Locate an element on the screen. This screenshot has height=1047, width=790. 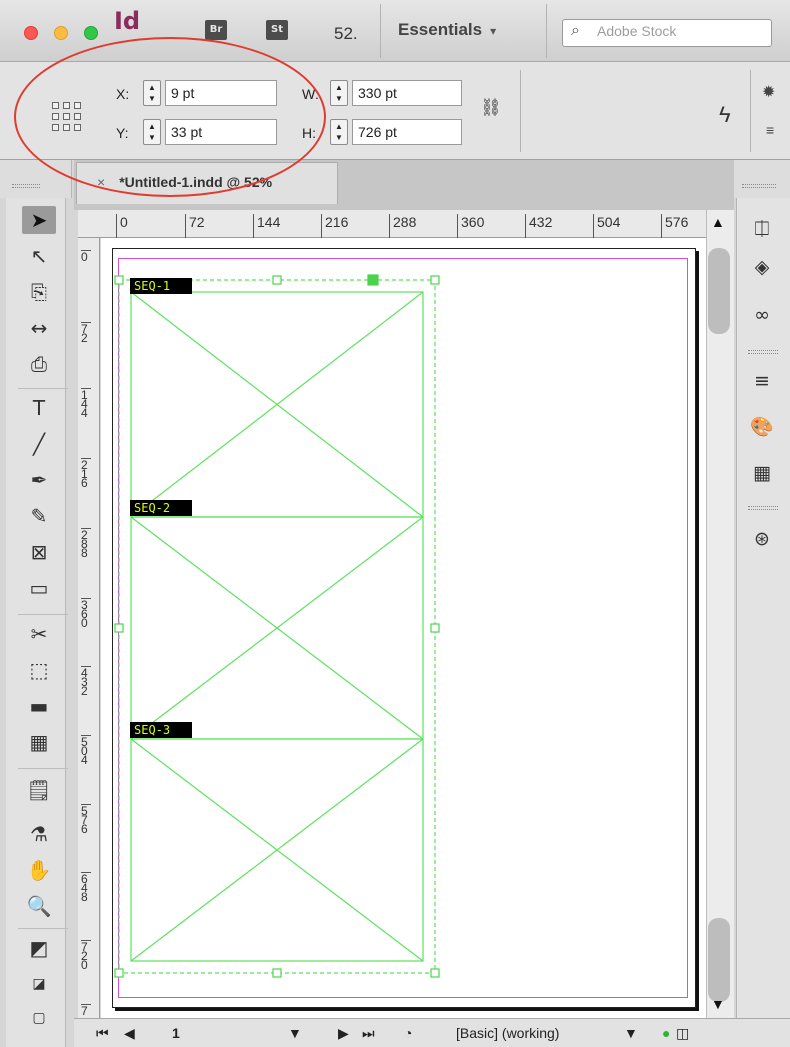
ruler-tick-label: 7 2 0 is located at coordinates (86, 955).